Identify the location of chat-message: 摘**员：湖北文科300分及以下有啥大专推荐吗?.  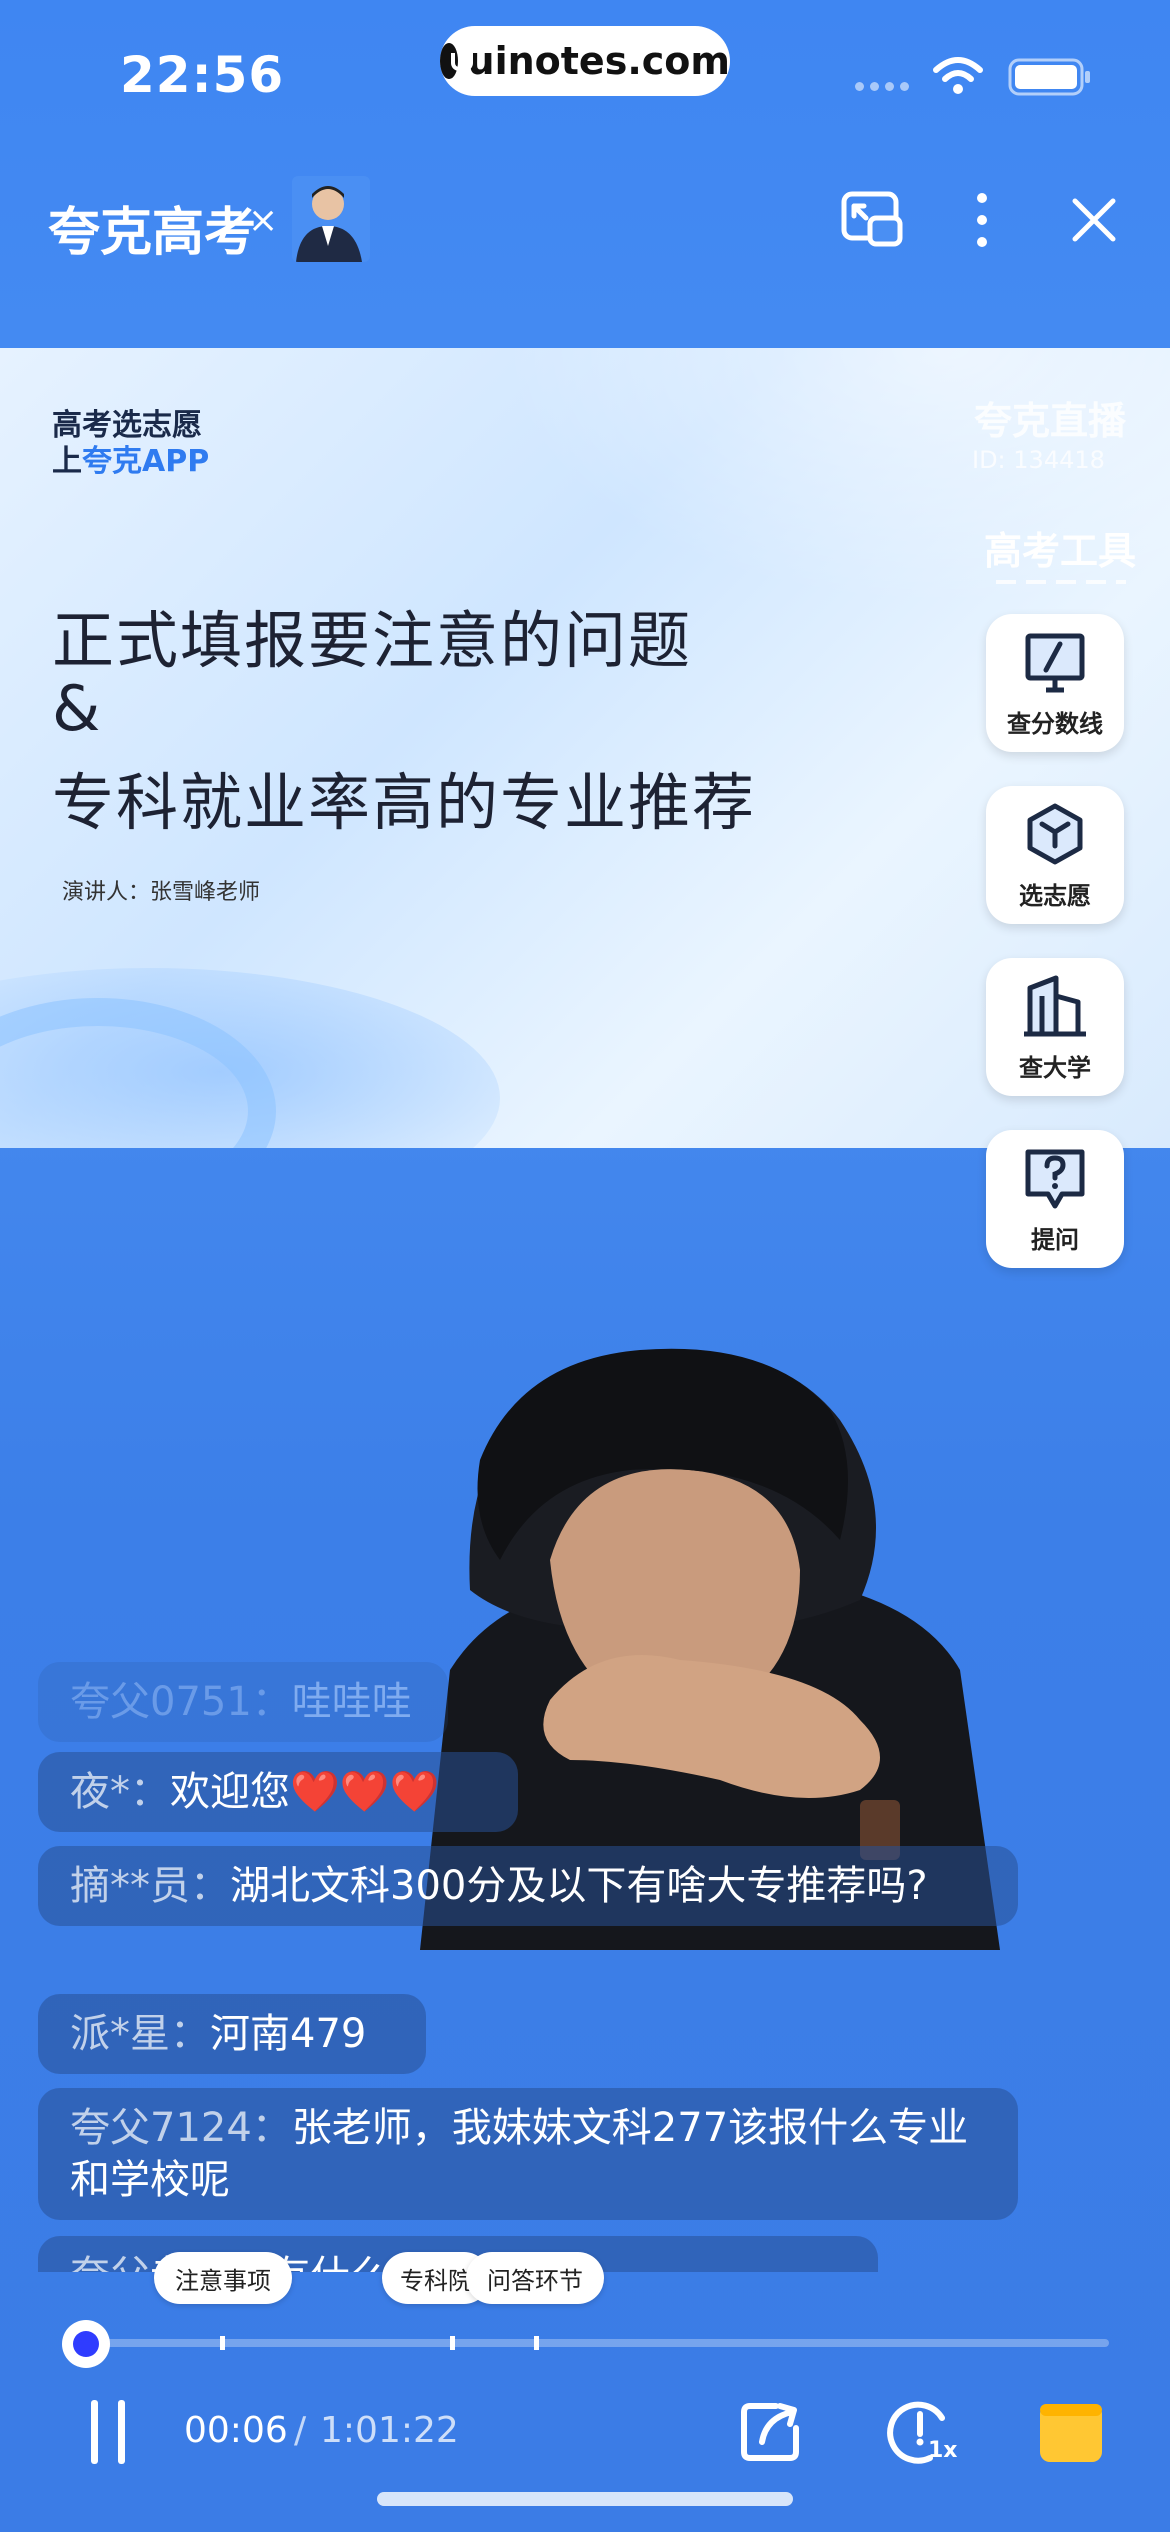
(528, 1886).